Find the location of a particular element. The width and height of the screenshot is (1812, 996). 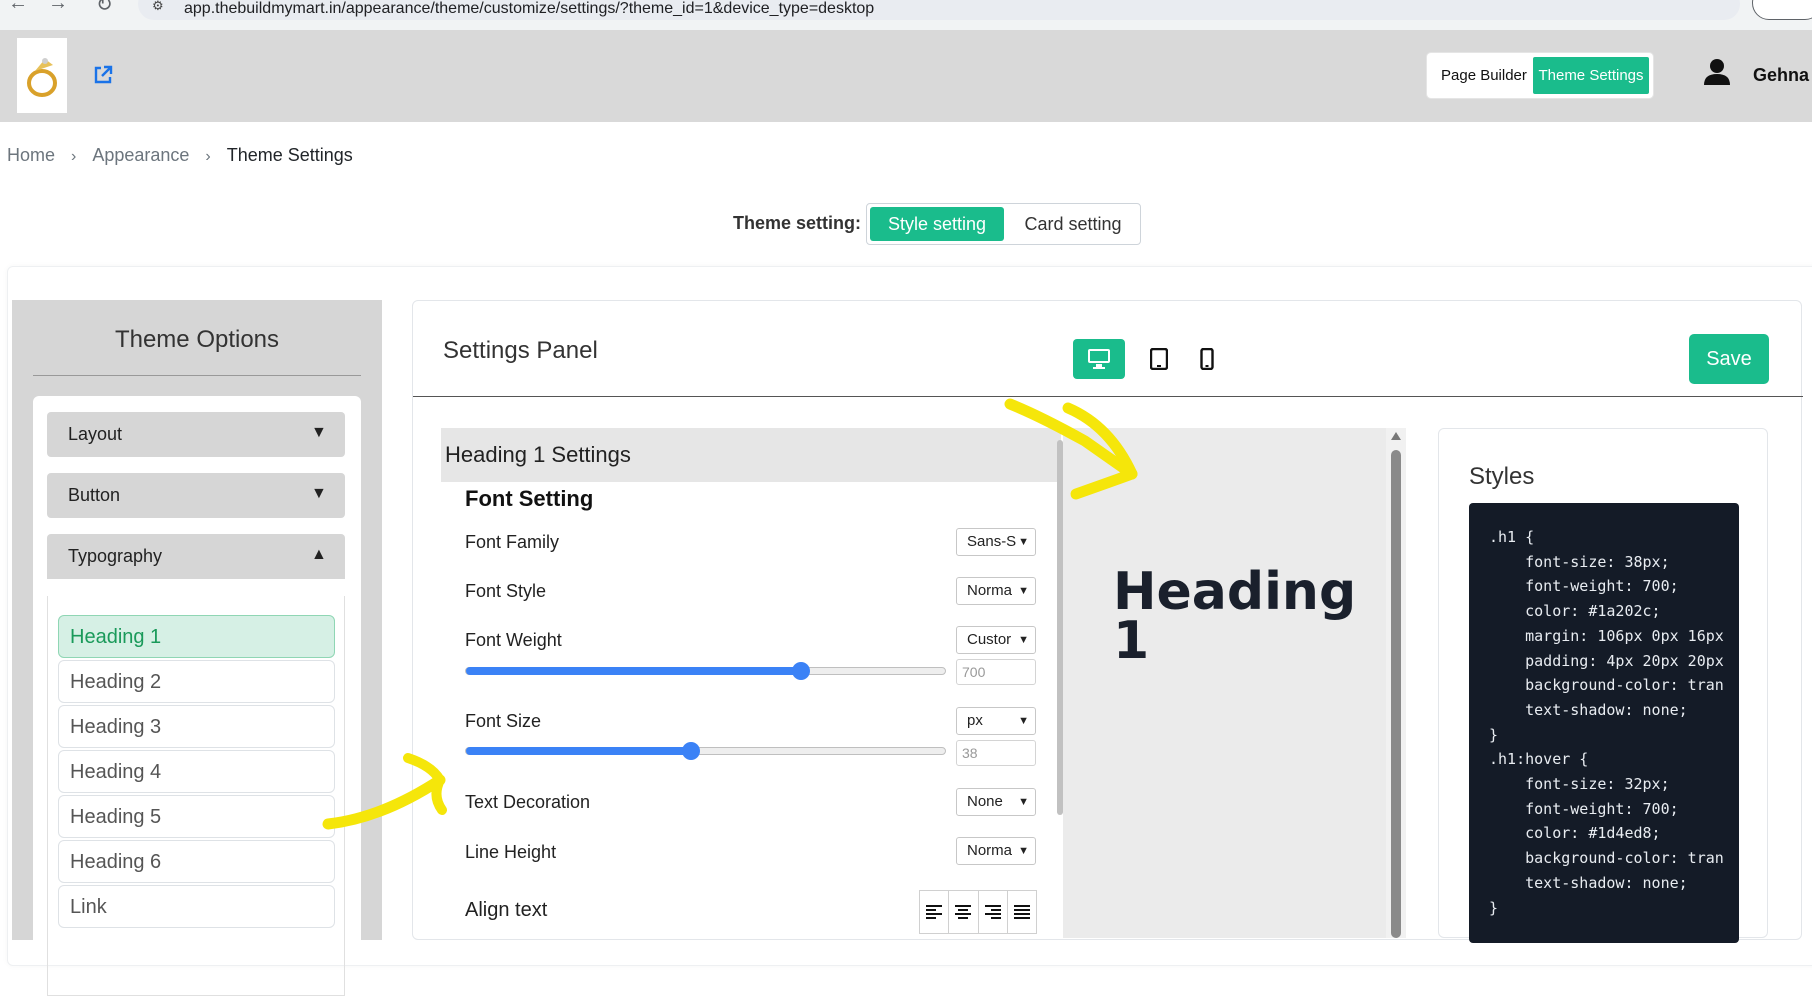

user-icon is located at coordinates (1717, 72).